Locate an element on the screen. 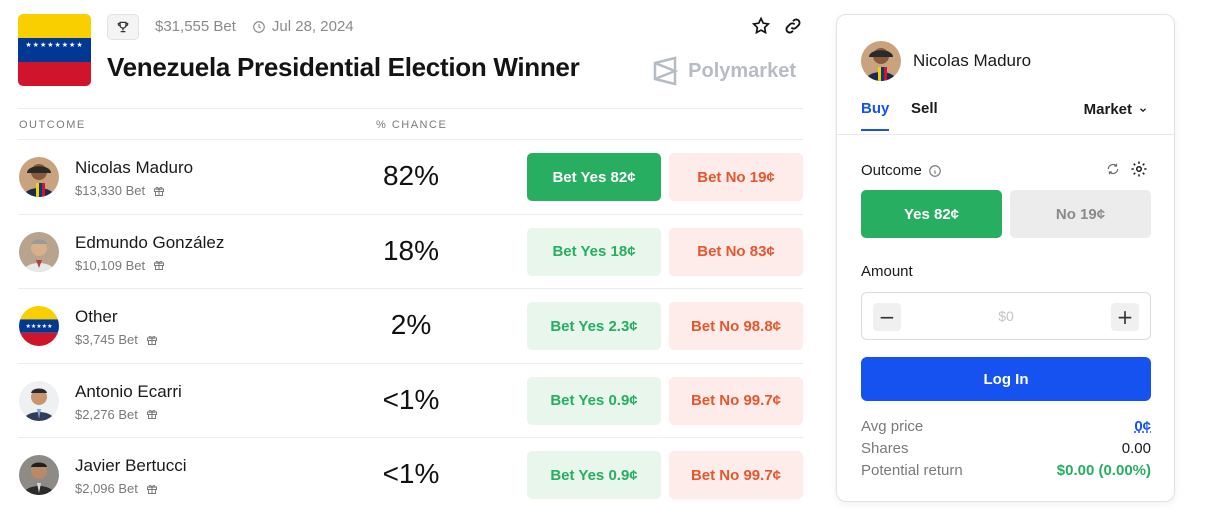  market-meta: $31,555 Bet Jul 28, 2024 is located at coordinates (254, 26).